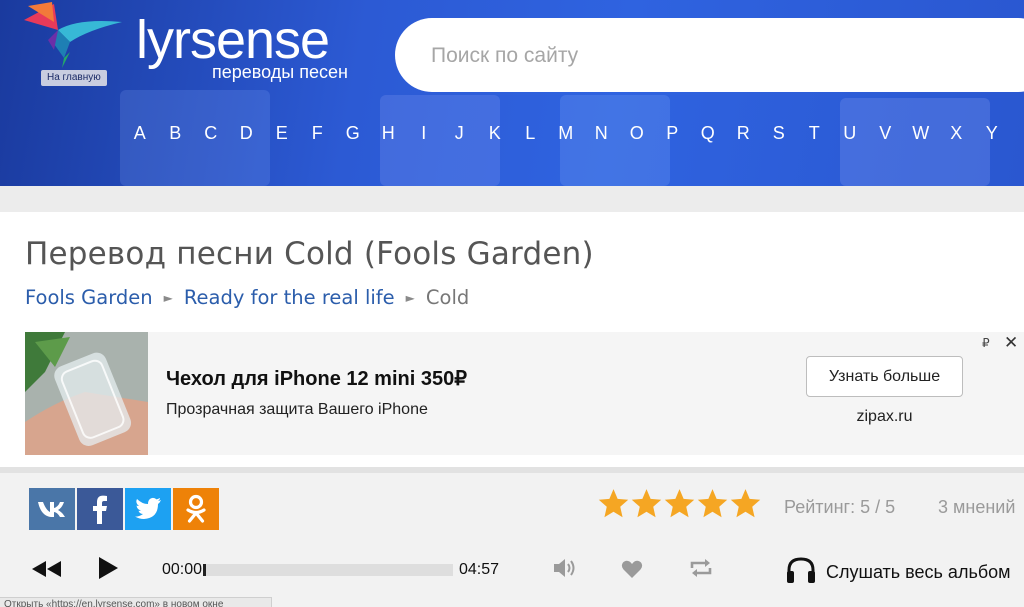 Image resolution: width=1024 pixels, height=607 pixels. I want to click on letter-link: L, so click(531, 133).